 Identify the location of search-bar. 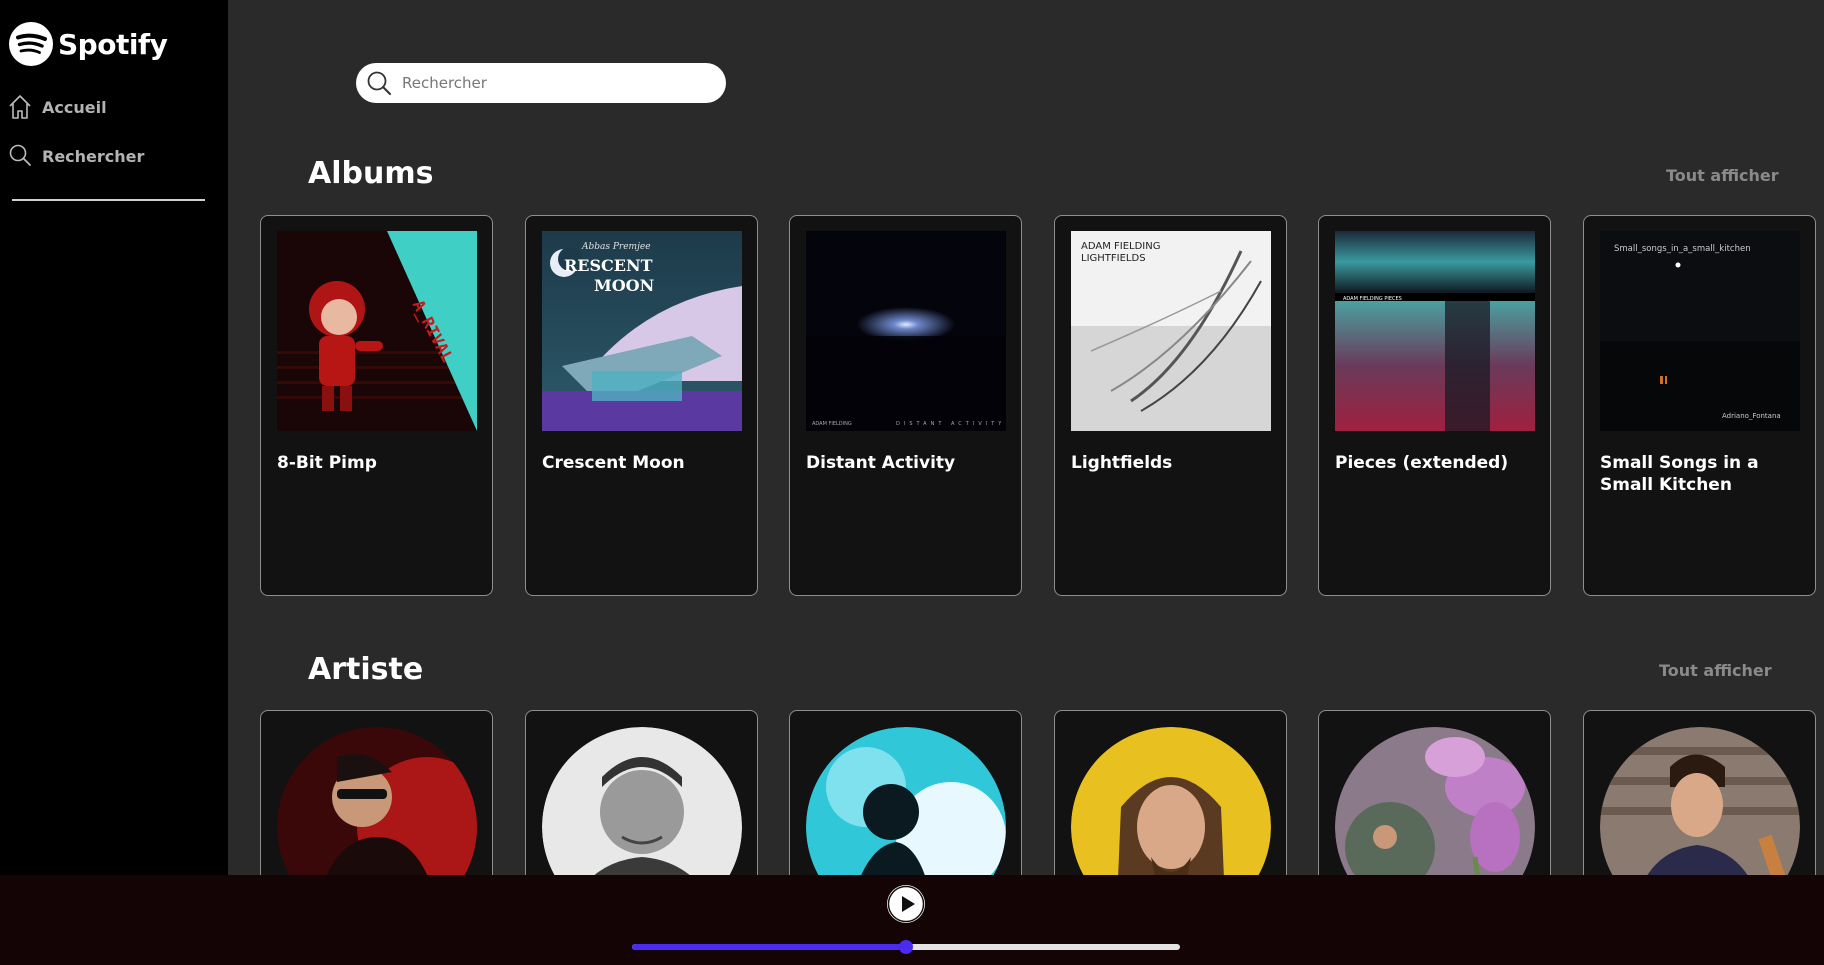
(541, 83).